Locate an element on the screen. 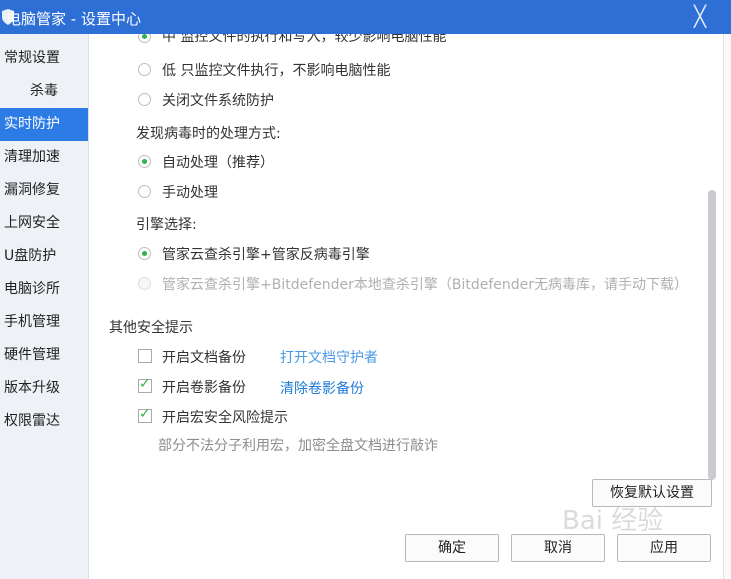 This screenshot has width=731, height=579. scrollbar-thumb is located at coordinates (712, 335).